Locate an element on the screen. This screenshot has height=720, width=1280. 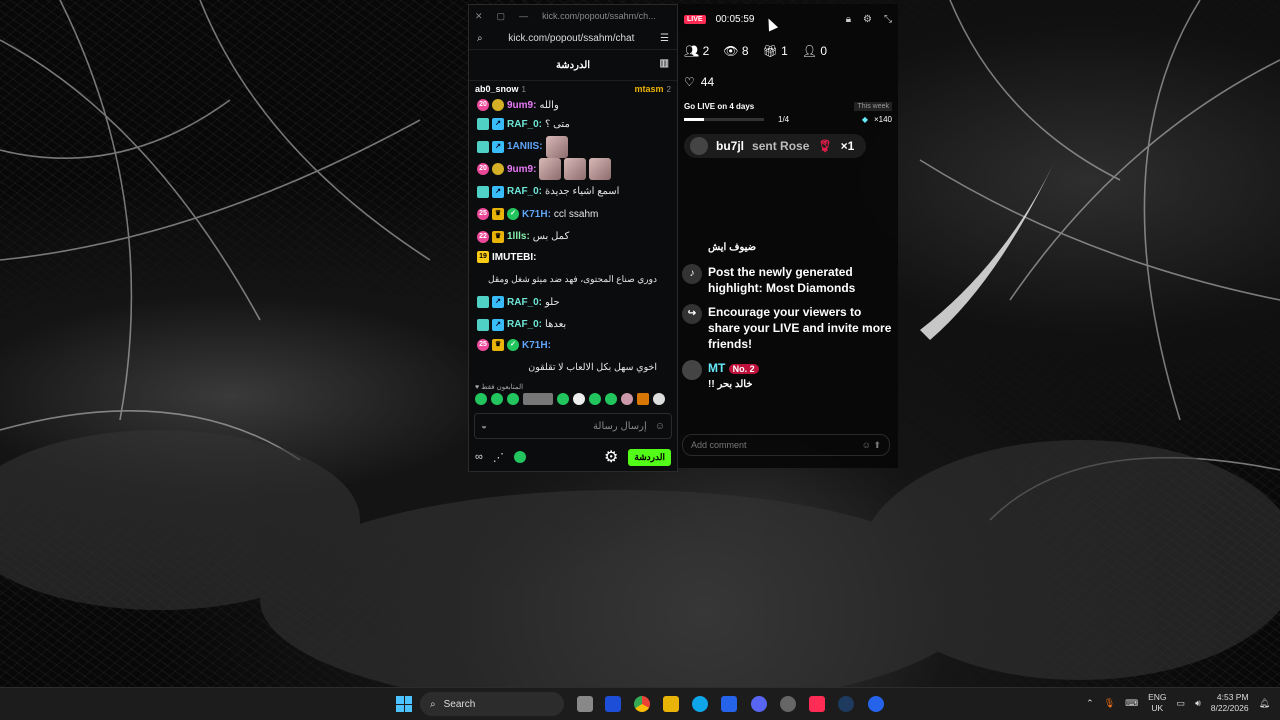
store-icon is located at coordinates (613, 704).